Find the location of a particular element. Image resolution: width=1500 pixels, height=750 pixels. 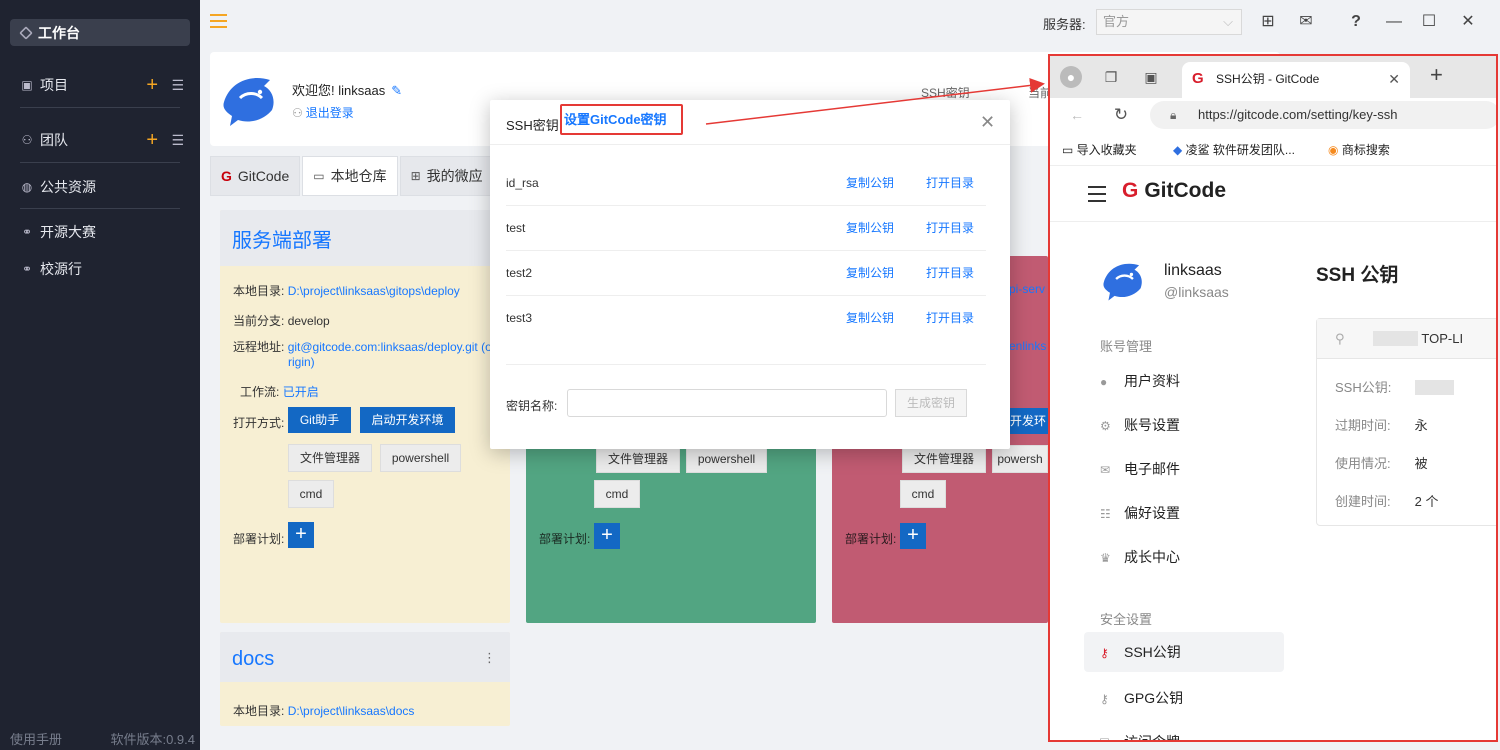

key-name-label: 密钥名称: is located at coordinates (532, 406).